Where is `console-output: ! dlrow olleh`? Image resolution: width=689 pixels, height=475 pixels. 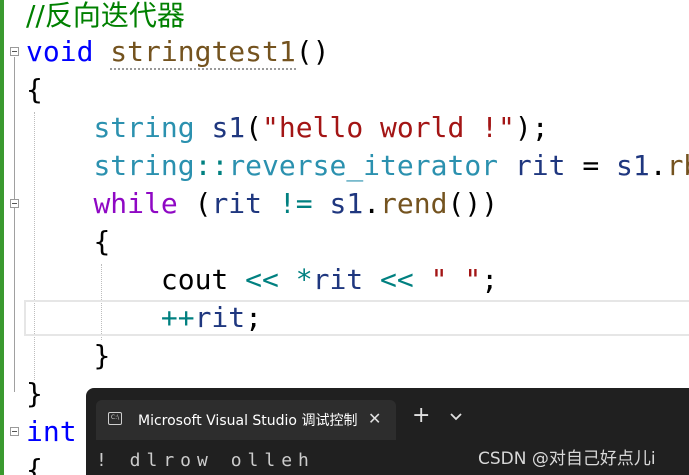
console-output: ! dlrow olleh is located at coordinates (205, 460).